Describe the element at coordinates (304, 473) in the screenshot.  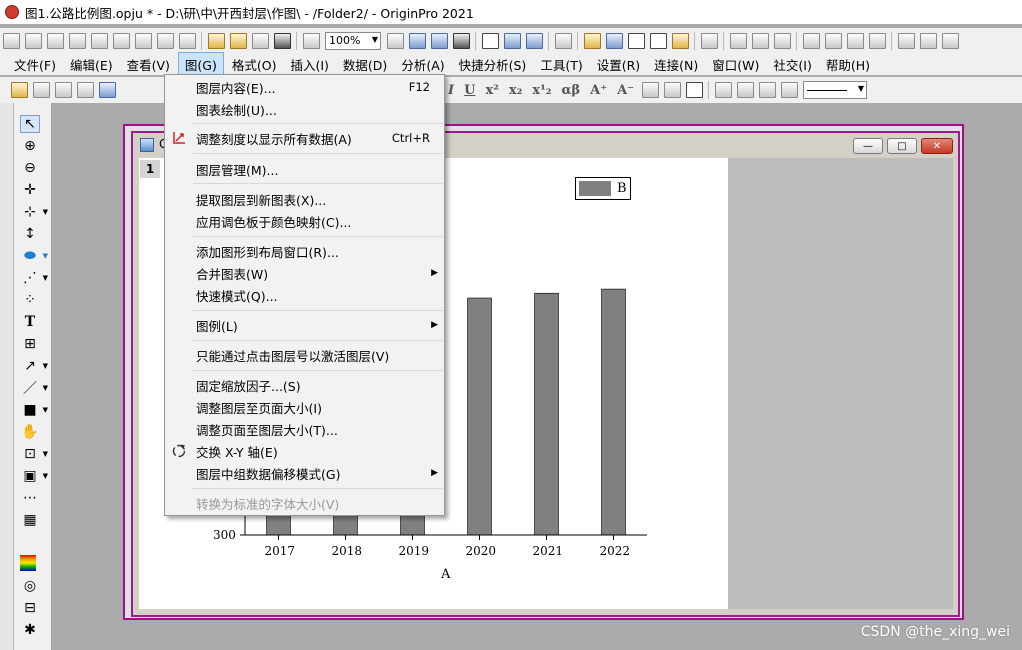
I see `menu-item-offset-mode: 图层中组数据偏移模式(G) ▶` at that location.